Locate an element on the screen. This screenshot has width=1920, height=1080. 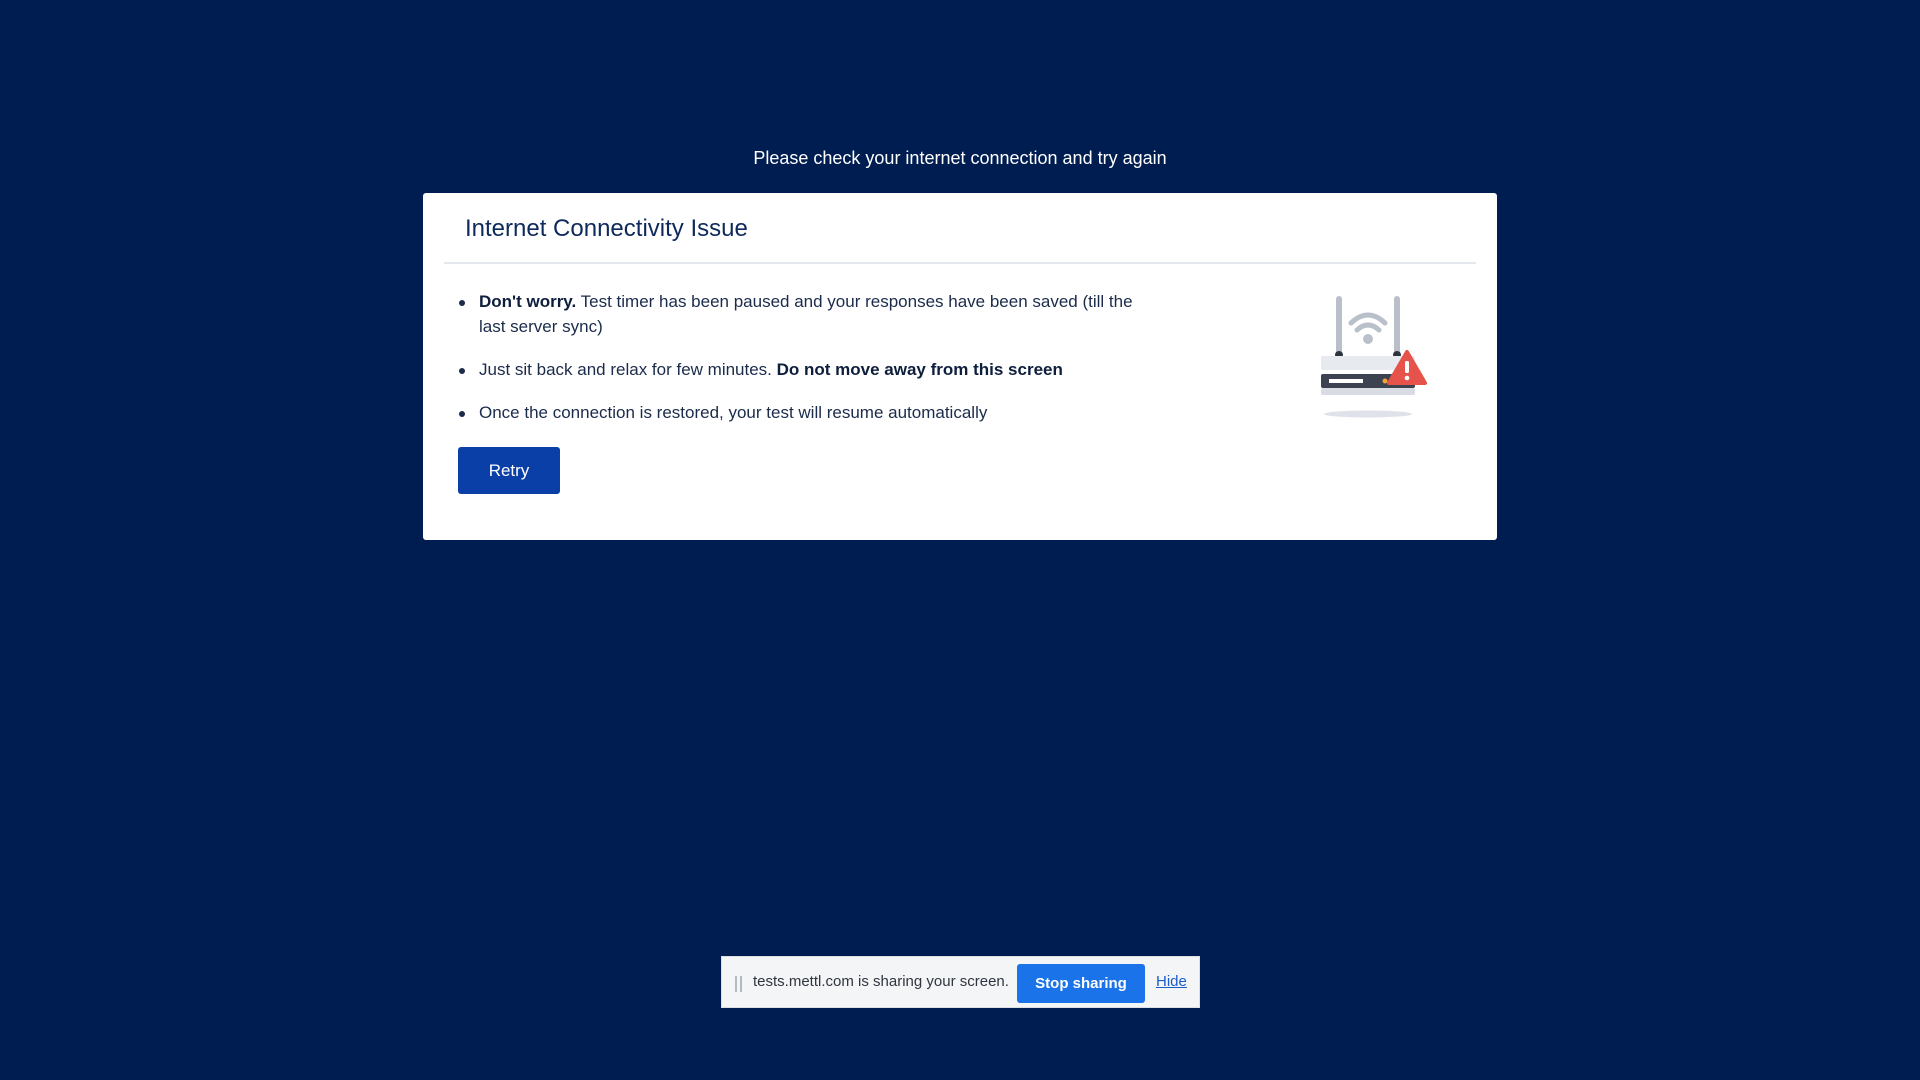
hide-link: Hide is located at coordinates (1171, 981).